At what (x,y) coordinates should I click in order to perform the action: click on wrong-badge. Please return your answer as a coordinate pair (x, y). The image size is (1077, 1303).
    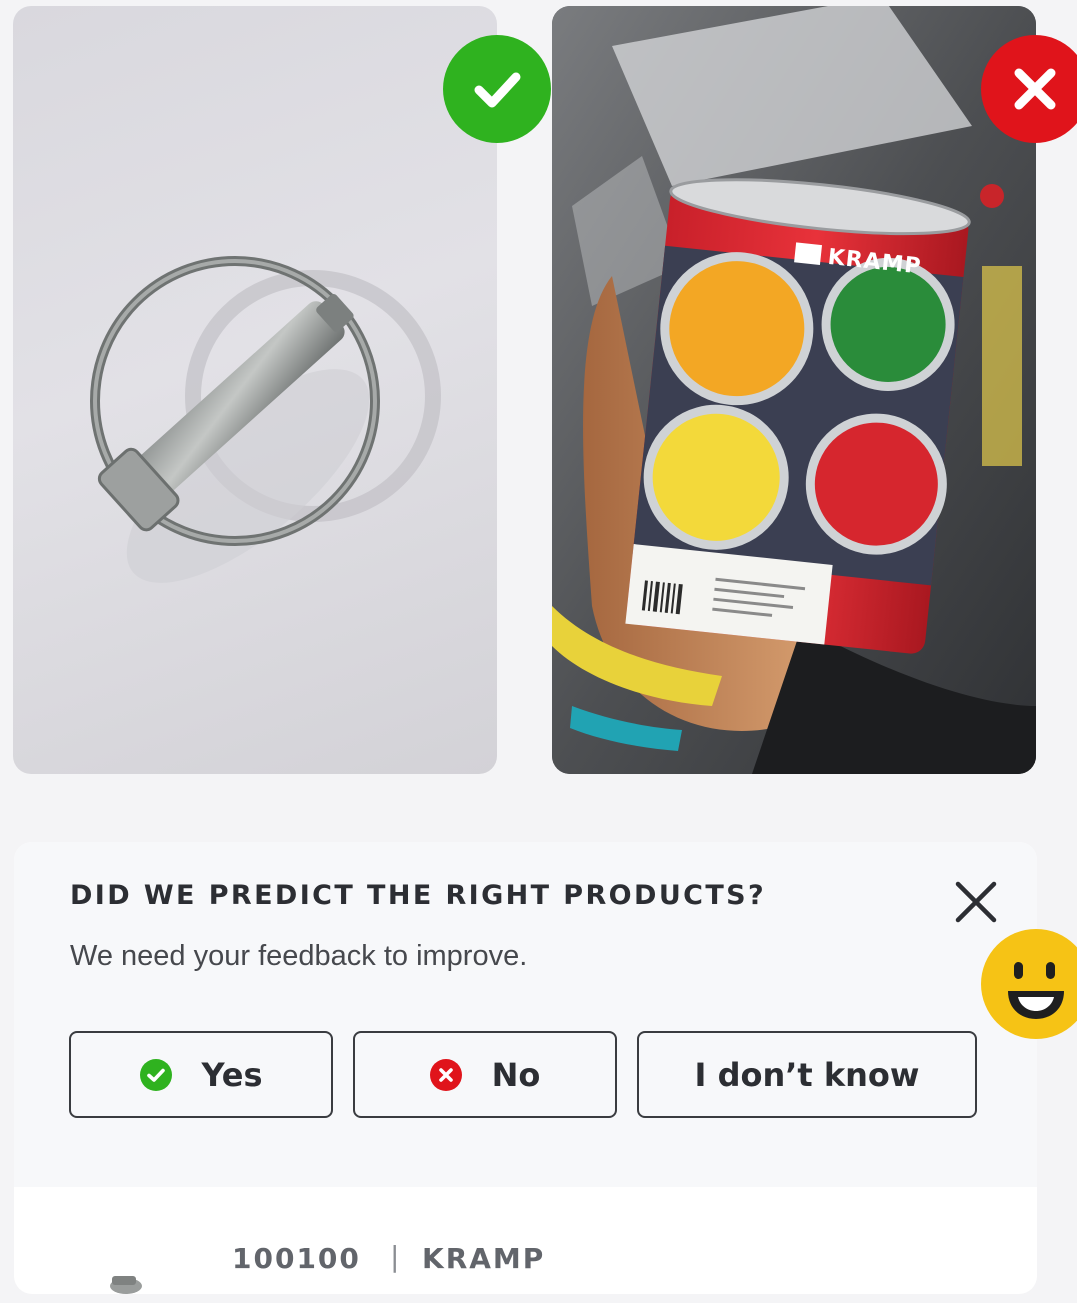
    Looking at the image, I should click on (1029, 89).